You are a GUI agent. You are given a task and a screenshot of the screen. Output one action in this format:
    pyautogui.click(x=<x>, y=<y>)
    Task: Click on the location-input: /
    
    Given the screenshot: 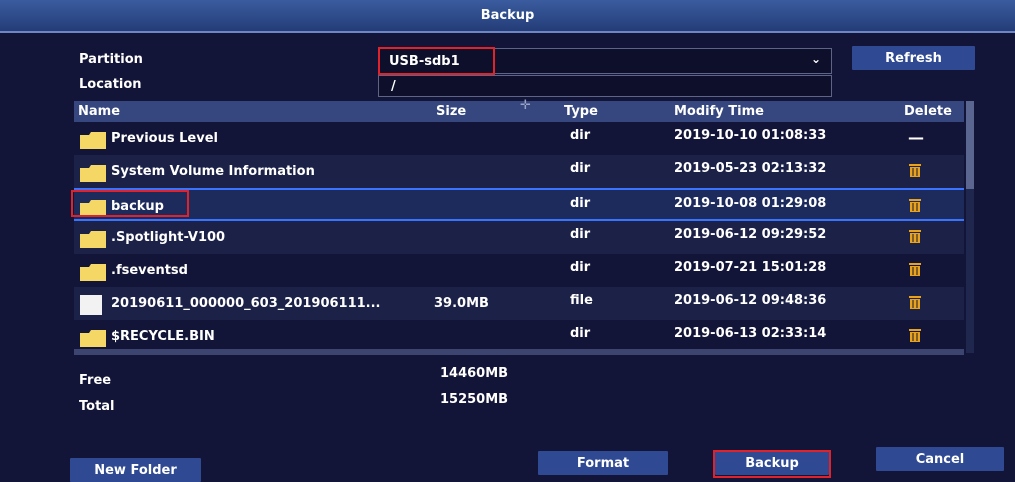 What is the action you would take?
    pyautogui.click(x=605, y=86)
    